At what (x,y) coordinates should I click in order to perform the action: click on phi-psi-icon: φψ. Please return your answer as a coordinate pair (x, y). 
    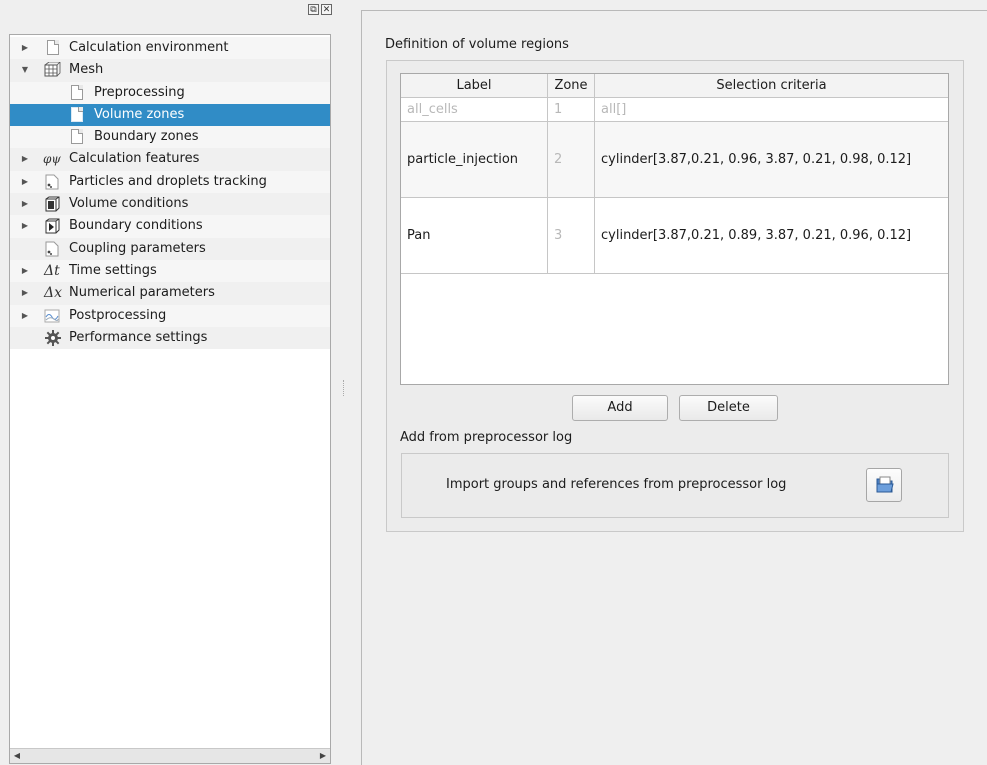
    Looking at the image, I should click on (52, 159).